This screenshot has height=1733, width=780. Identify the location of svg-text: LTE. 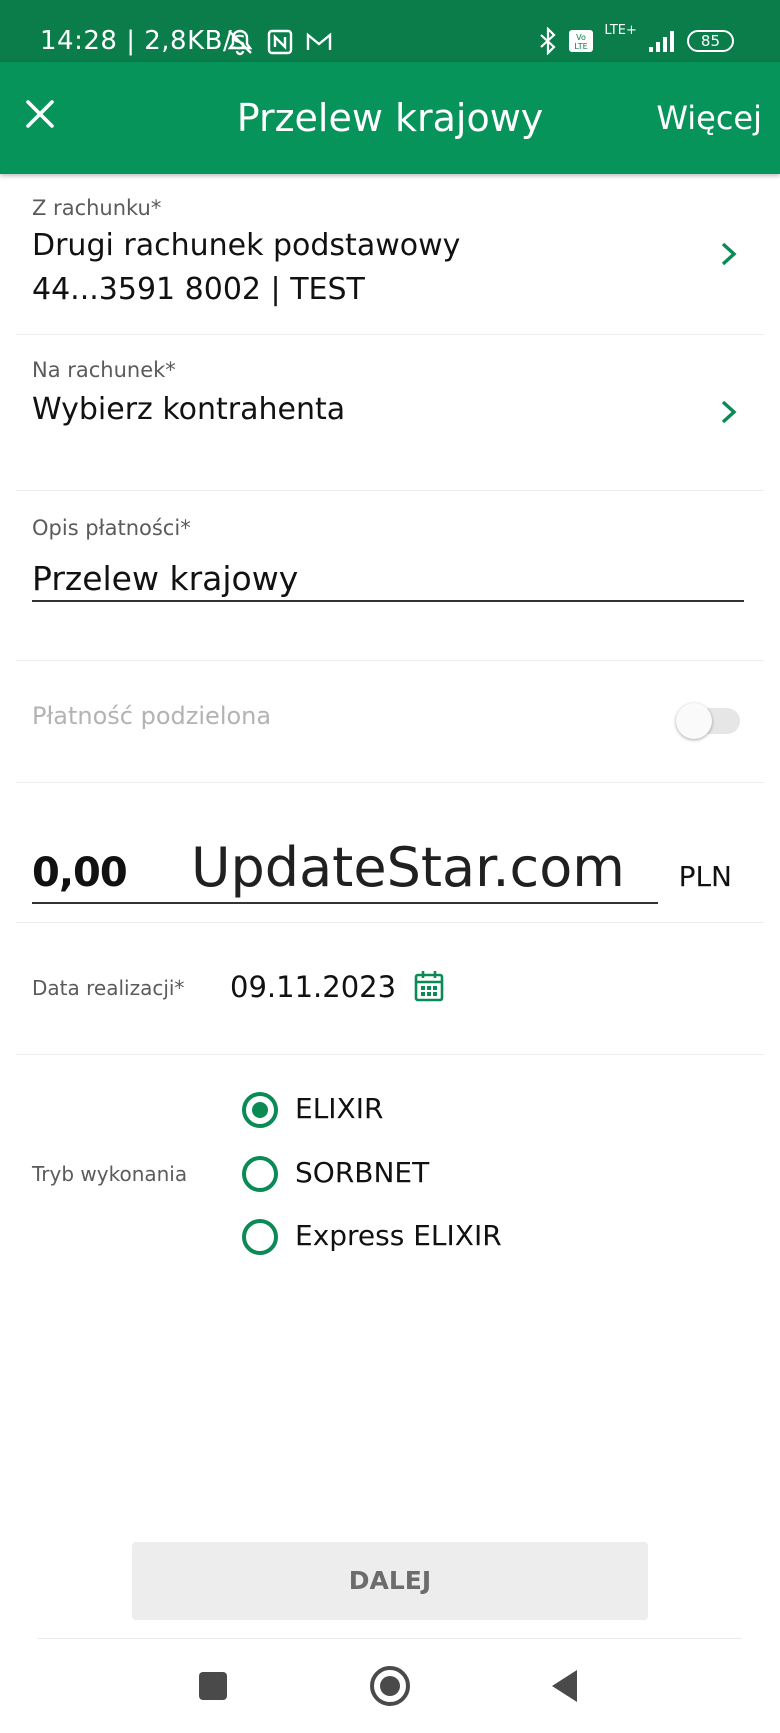
(581, 46).